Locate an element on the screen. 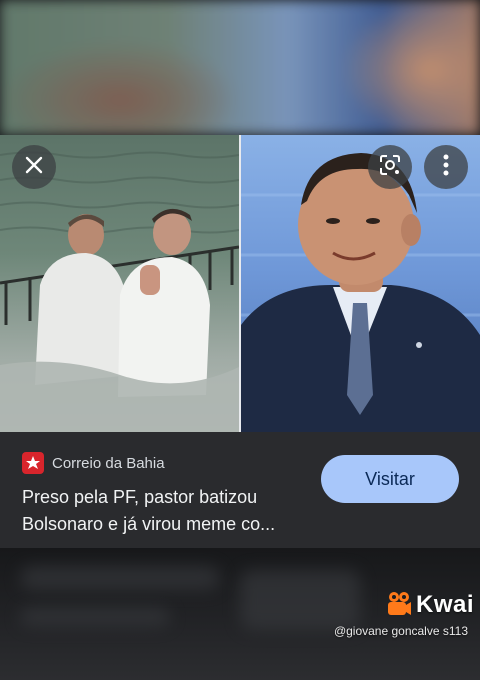  close-icon is located at coordinates (34, 167).